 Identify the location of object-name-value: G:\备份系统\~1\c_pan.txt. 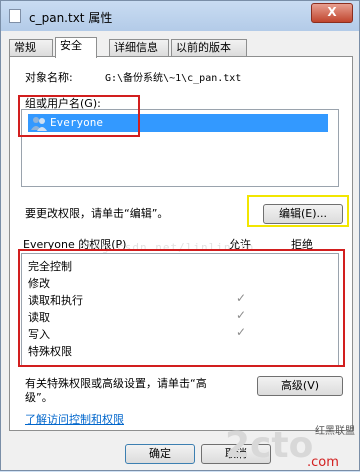
(173, 78).